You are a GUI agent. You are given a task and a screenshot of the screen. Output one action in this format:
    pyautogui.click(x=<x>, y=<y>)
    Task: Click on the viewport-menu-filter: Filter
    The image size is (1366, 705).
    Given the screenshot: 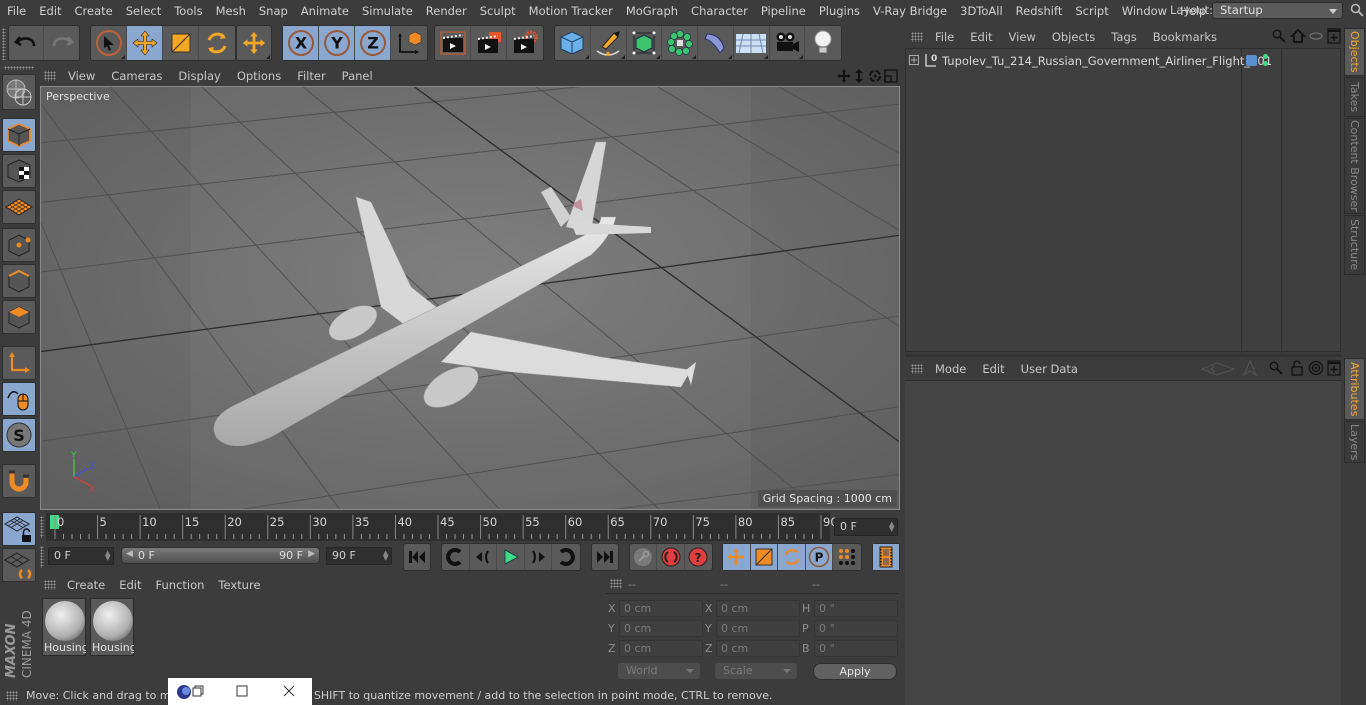 What is the action you would take?
    pyautogui.click(x=311, y=76)
    